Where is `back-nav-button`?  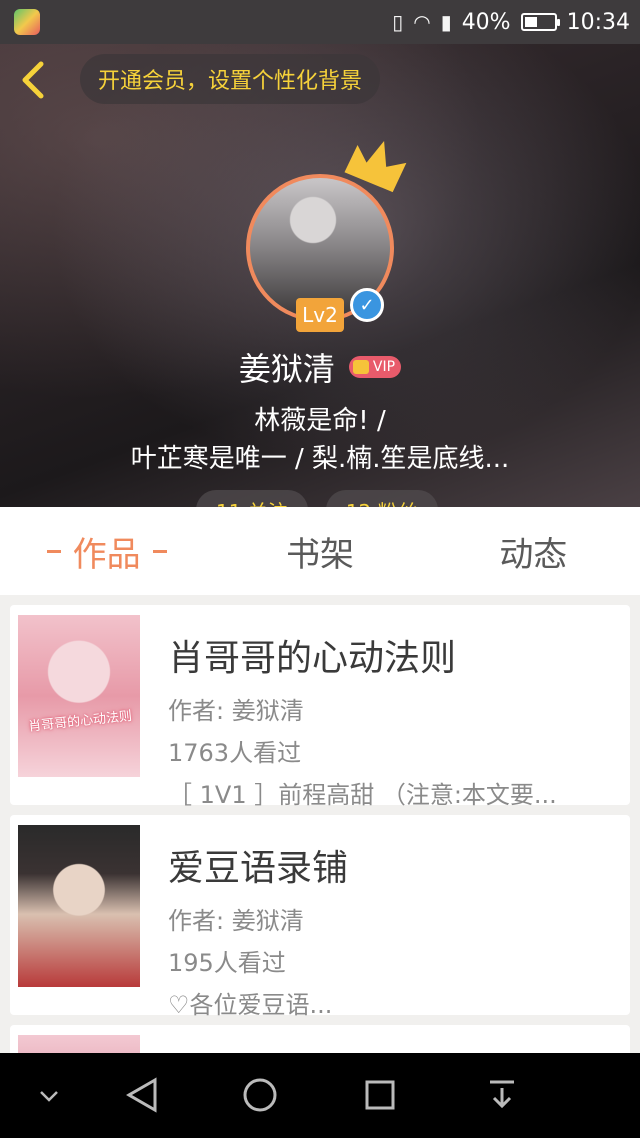
back-nav-button is located at coordinates (142, 1095).